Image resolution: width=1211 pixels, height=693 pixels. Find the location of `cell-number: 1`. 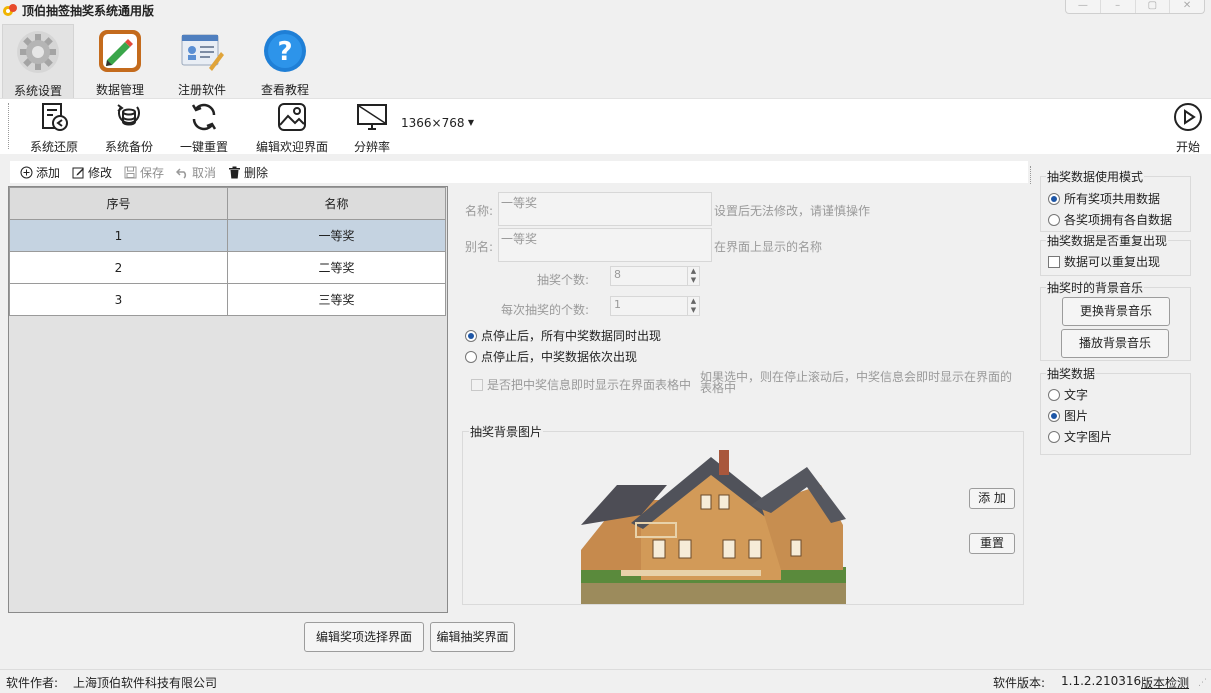

cell-number: 1 is located at coordinates (118, 235).